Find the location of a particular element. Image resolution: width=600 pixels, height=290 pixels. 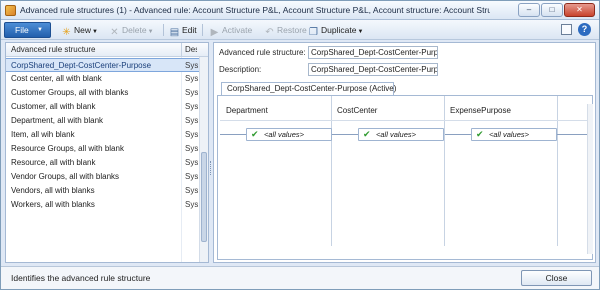

description-field: CorpShared_Dept-CostCenter-Purpo is located at coordinates (373, 69).